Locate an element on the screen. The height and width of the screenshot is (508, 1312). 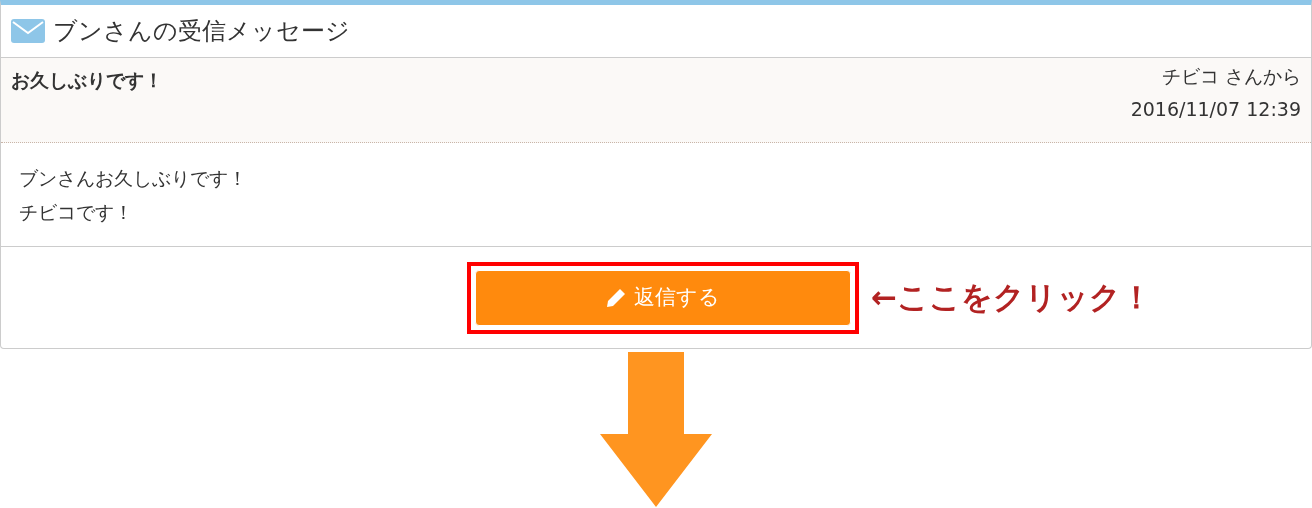
message-line: ブンさんお久しぶりです！ is located at coordinates (133, 178).